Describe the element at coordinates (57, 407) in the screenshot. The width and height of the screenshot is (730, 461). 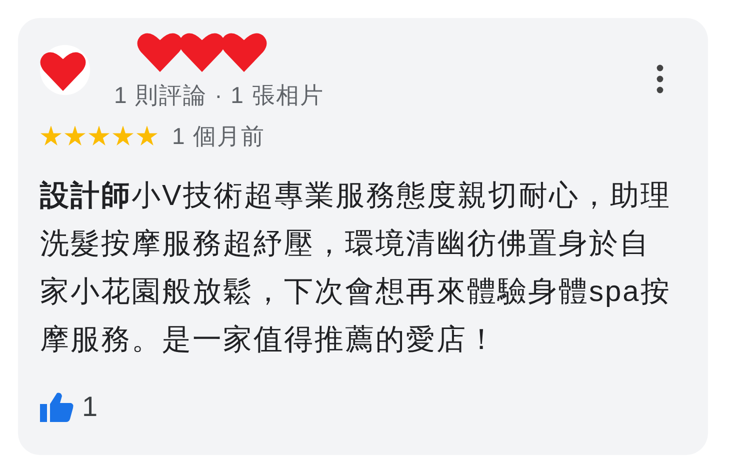
I see `thumbs-up-icon` at that location.